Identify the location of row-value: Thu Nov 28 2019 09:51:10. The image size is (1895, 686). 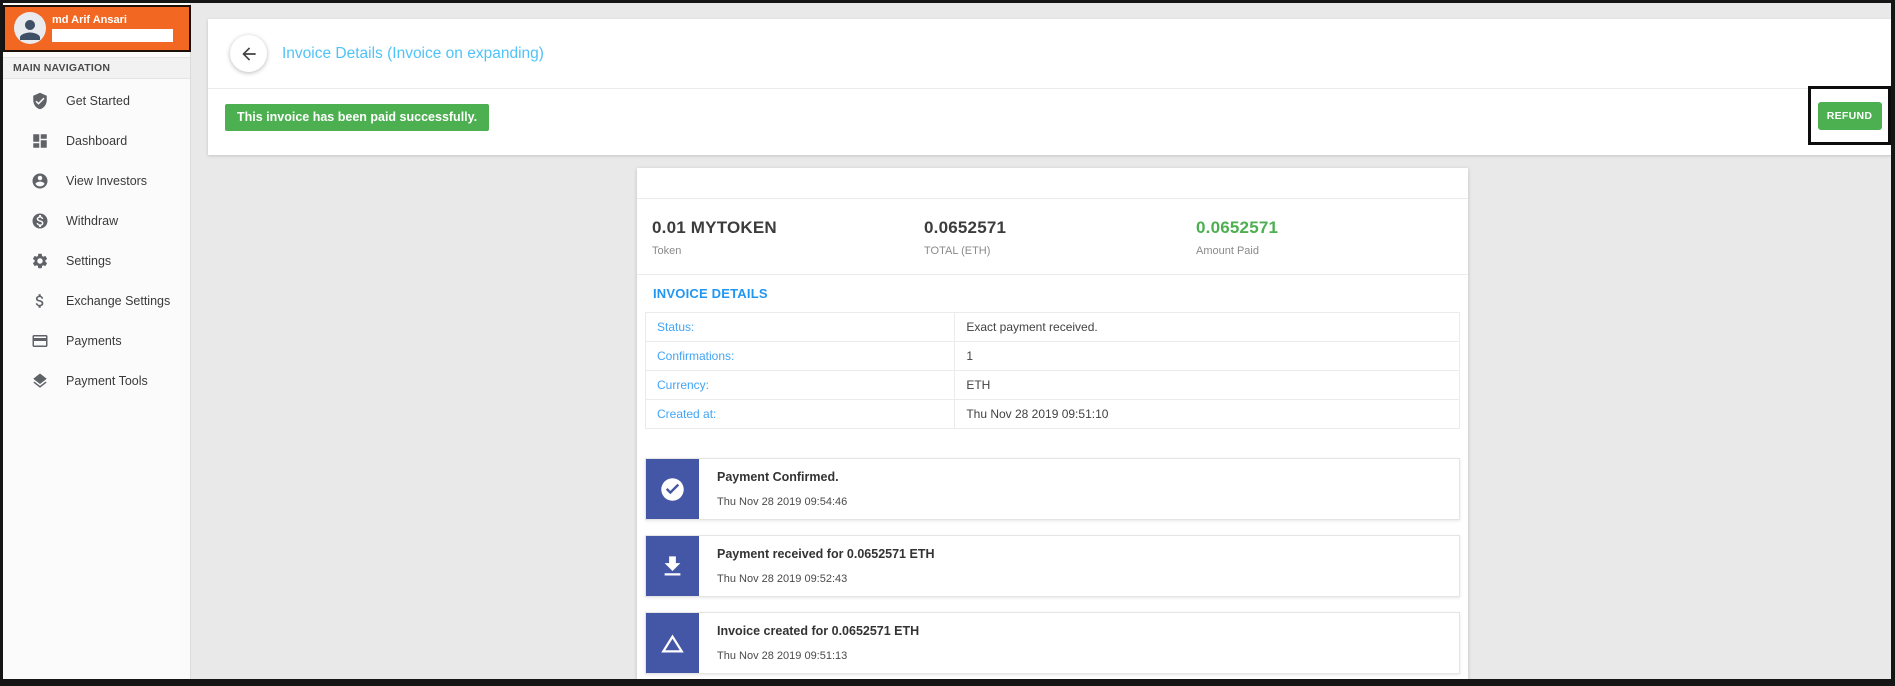
(1207, 414).